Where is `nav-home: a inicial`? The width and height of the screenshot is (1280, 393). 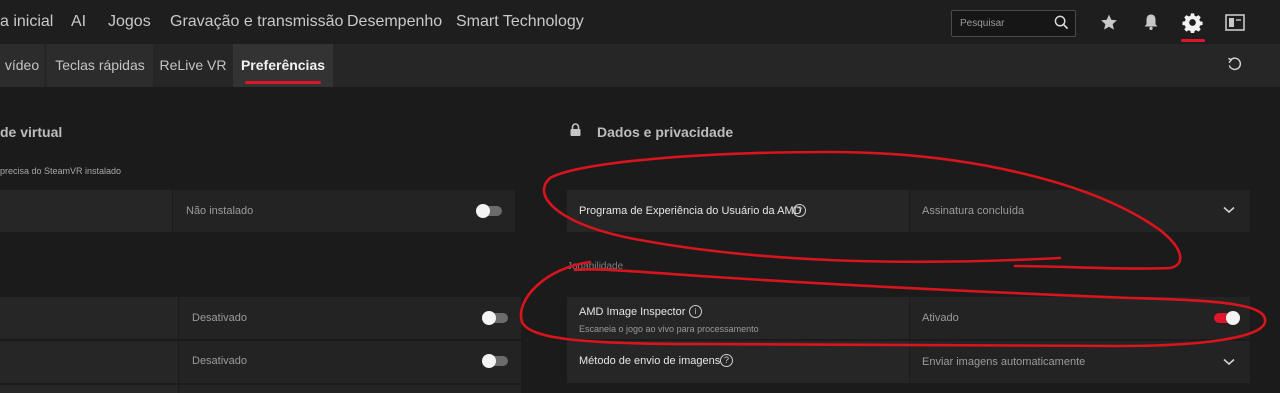 nav-home: a inicial is located at coordinates (26, 22).